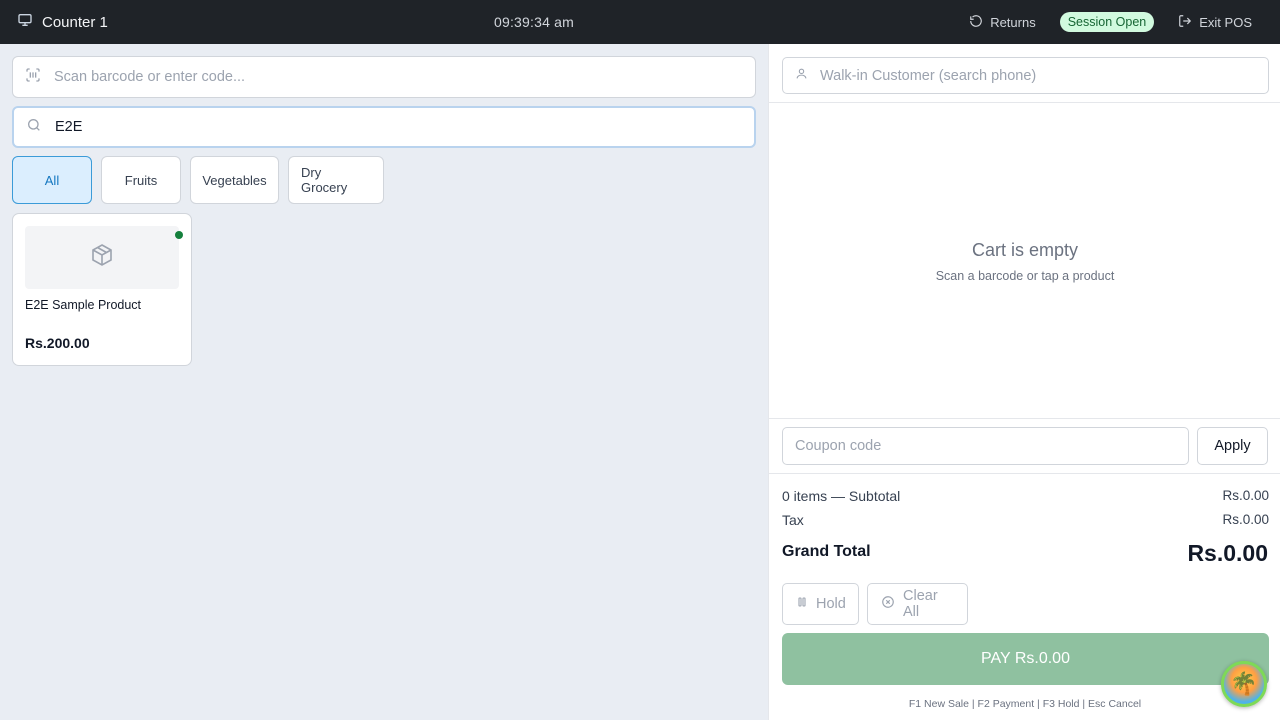 The height and width of the screenshot is (720, 1280). Describe the element at coordinates (1013, 22) in the screenshot. I see `returns-label: Returns` at that location.